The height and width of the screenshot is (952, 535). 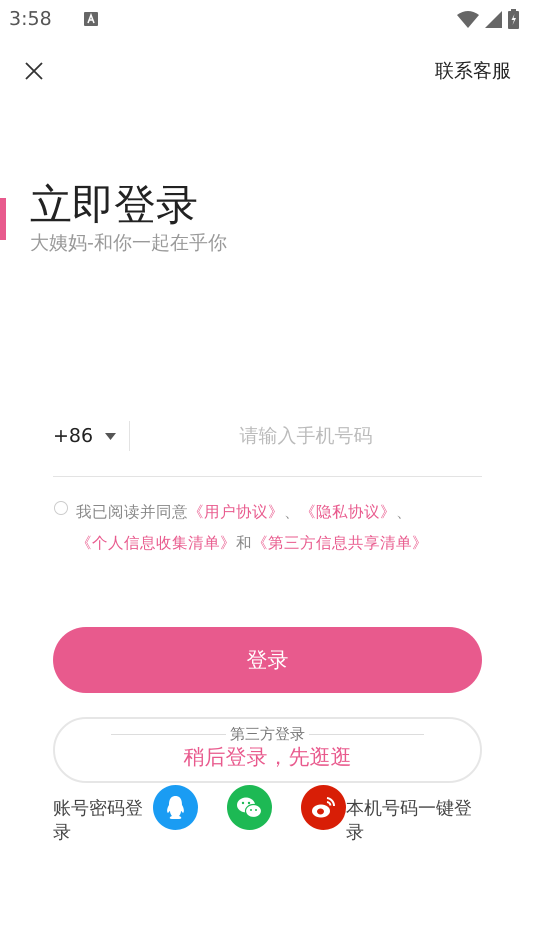 I want to click on eye-waves-login-icon, so click(x=323, y=807).